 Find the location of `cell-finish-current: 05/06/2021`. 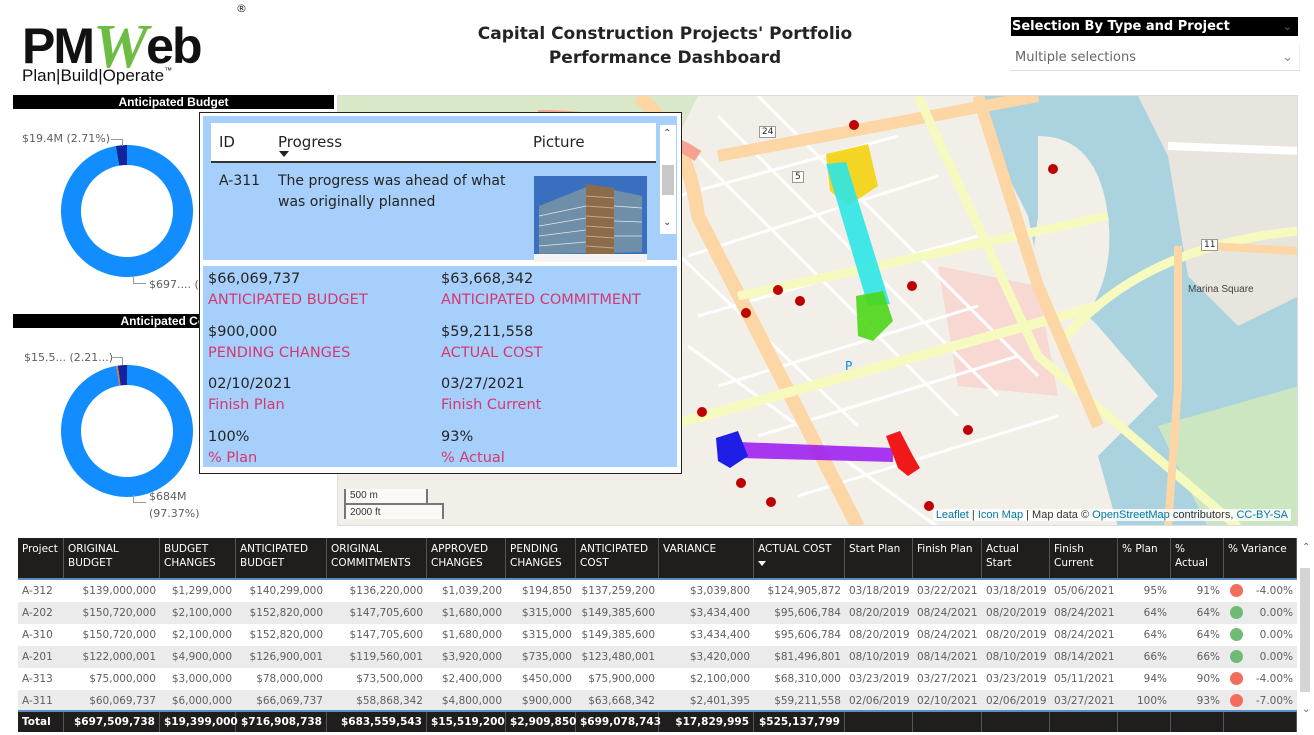

cell-finish-current: 05/06/2021 is located at coordinates (1084, 591).